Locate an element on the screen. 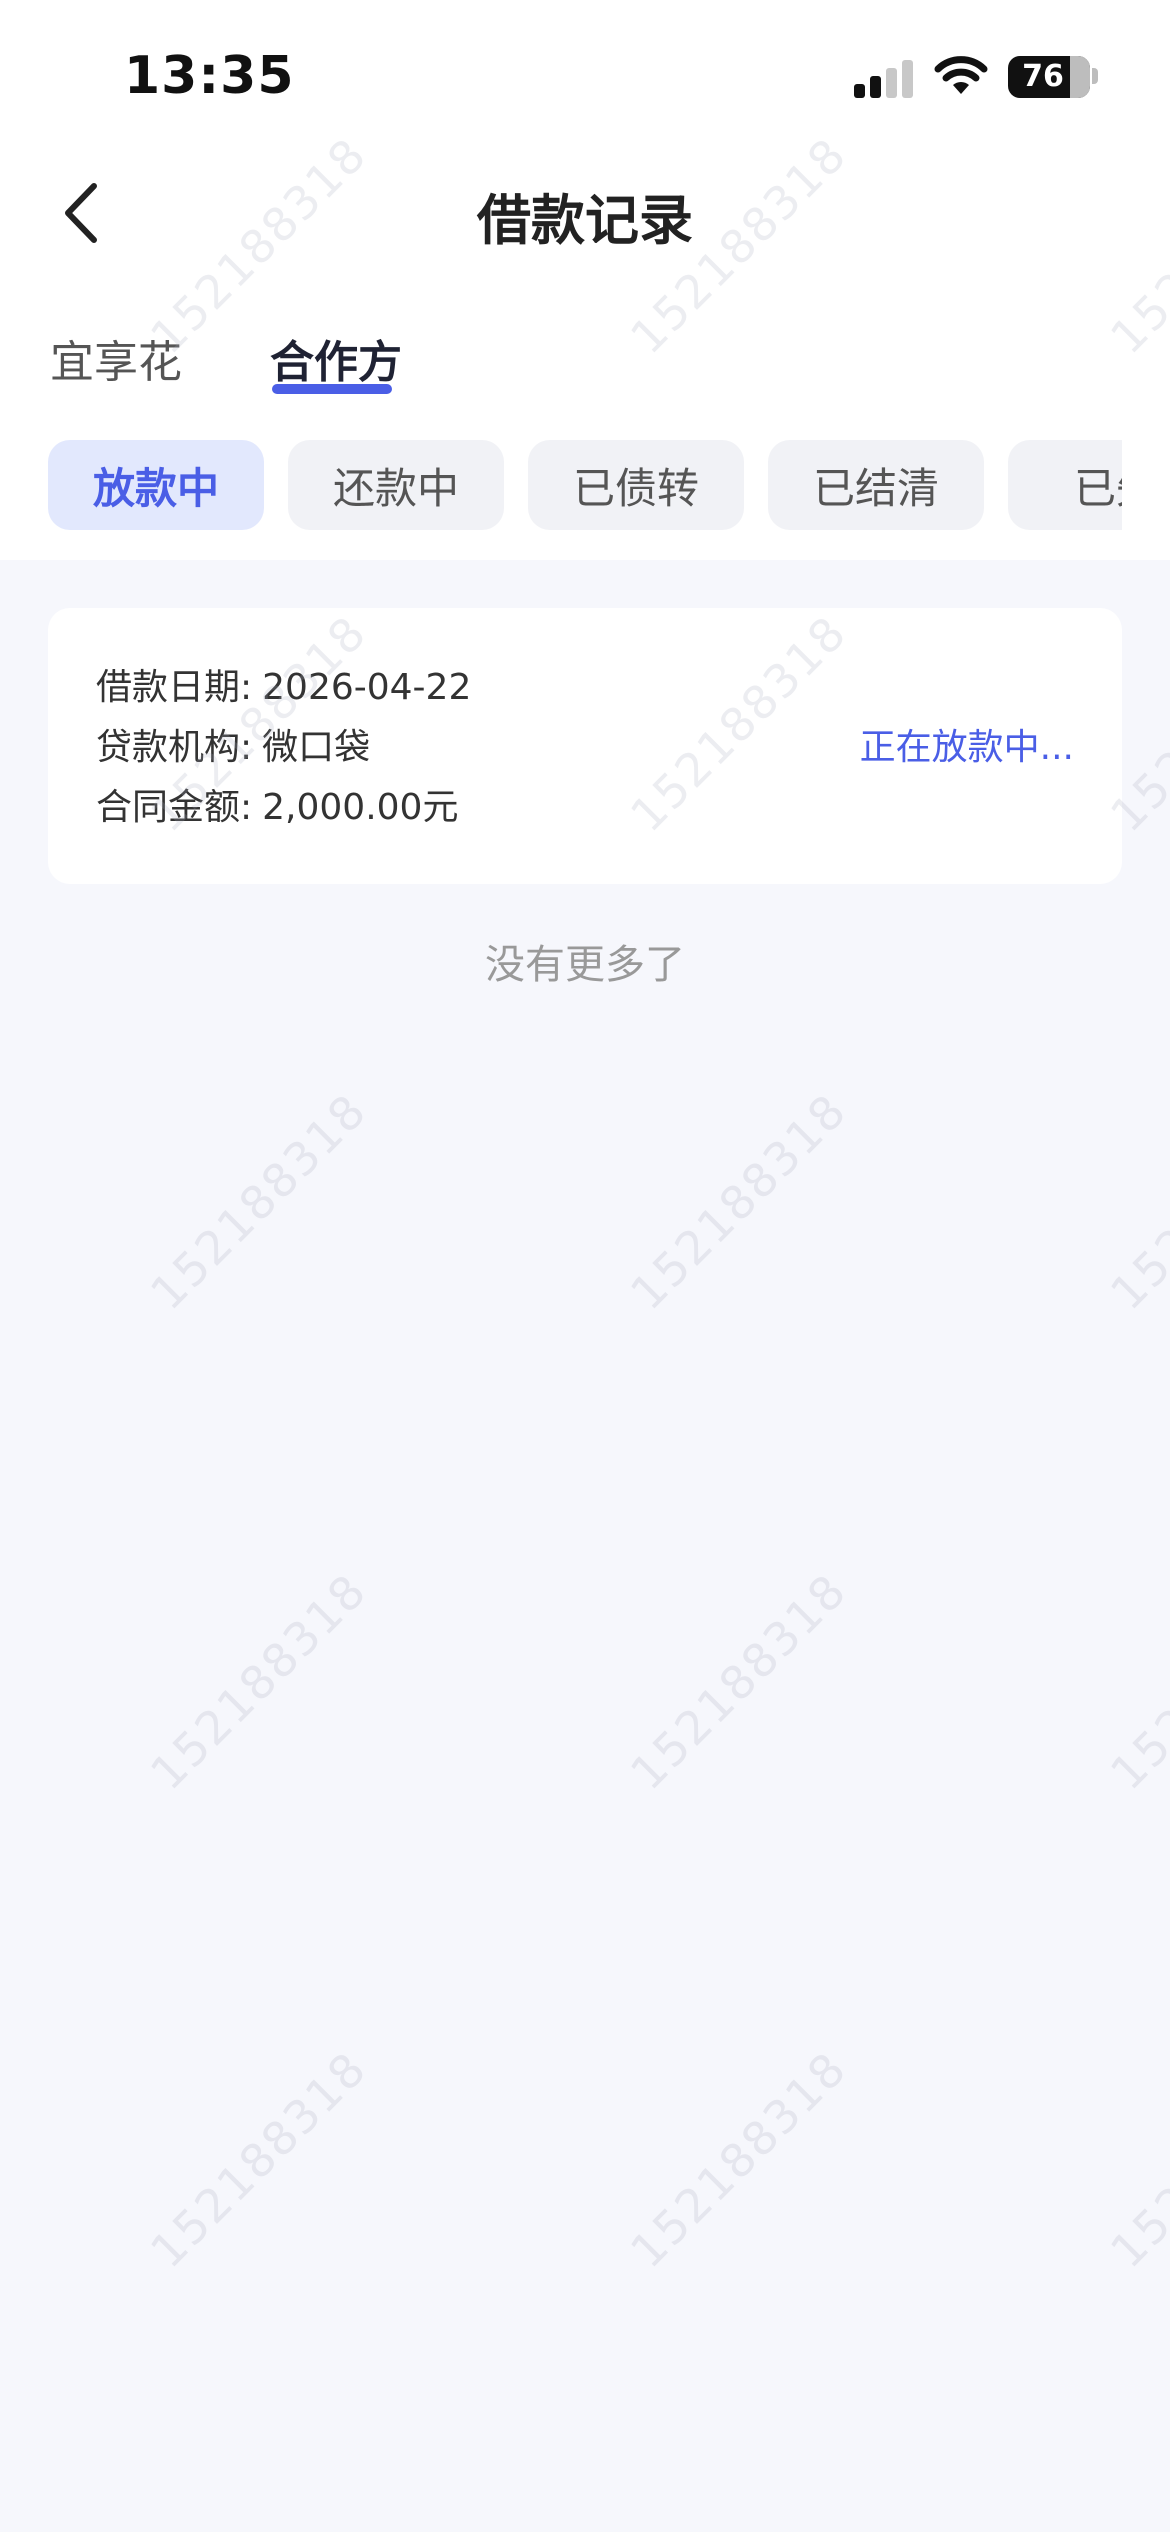  filter-settled: 已结清 is located at coordinates (876, 485).